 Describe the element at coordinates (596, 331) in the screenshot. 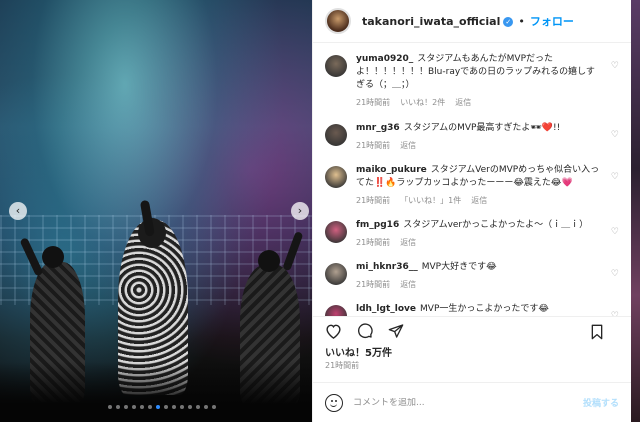

I see `bookmark-icon` at that location.